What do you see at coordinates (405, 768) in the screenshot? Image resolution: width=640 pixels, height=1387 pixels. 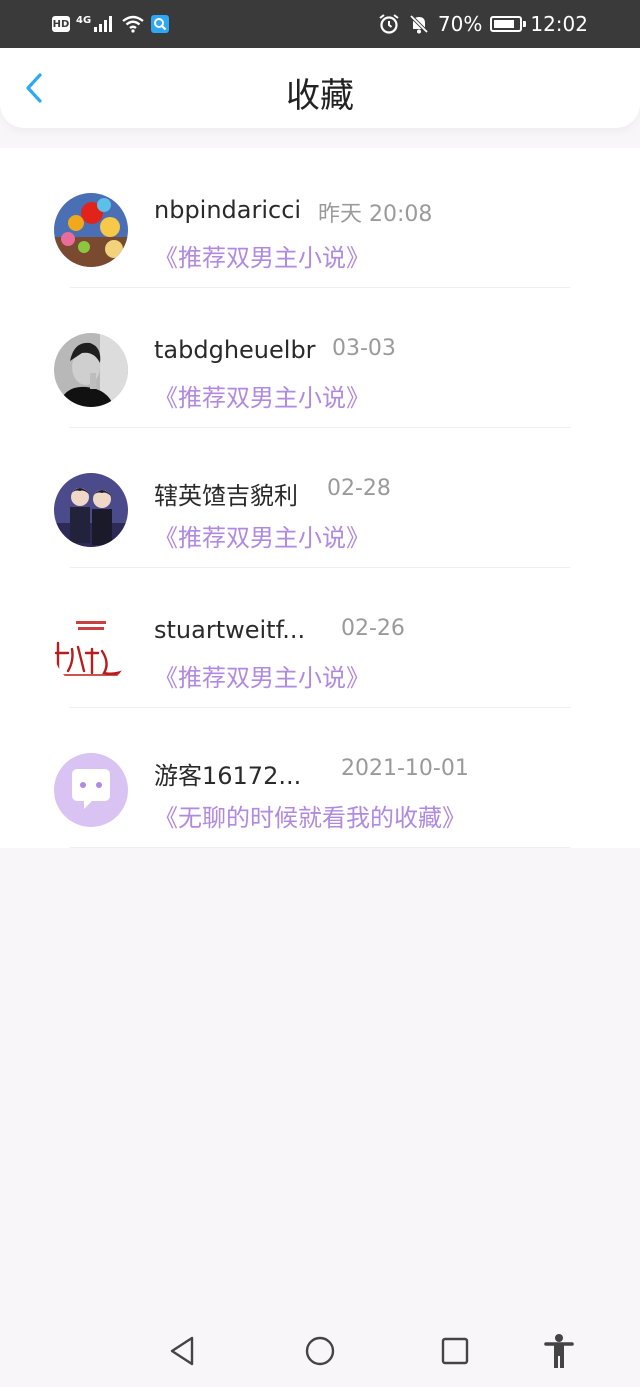 I see `timestamp: 2021-10-01` at bounding box center [405, 768].